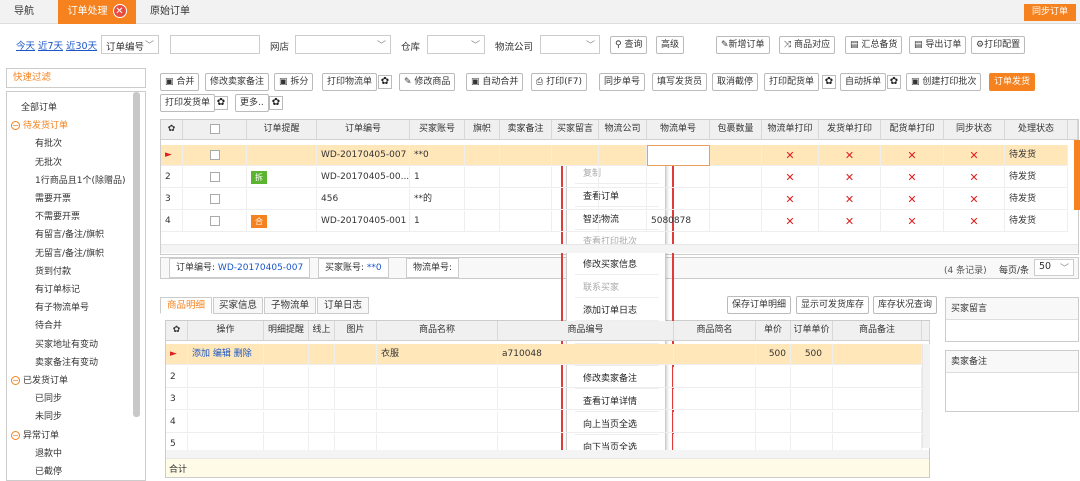  Describe the element at coordinates (136, 254) in the screenshot. I see `left-scrollbar` at that location.